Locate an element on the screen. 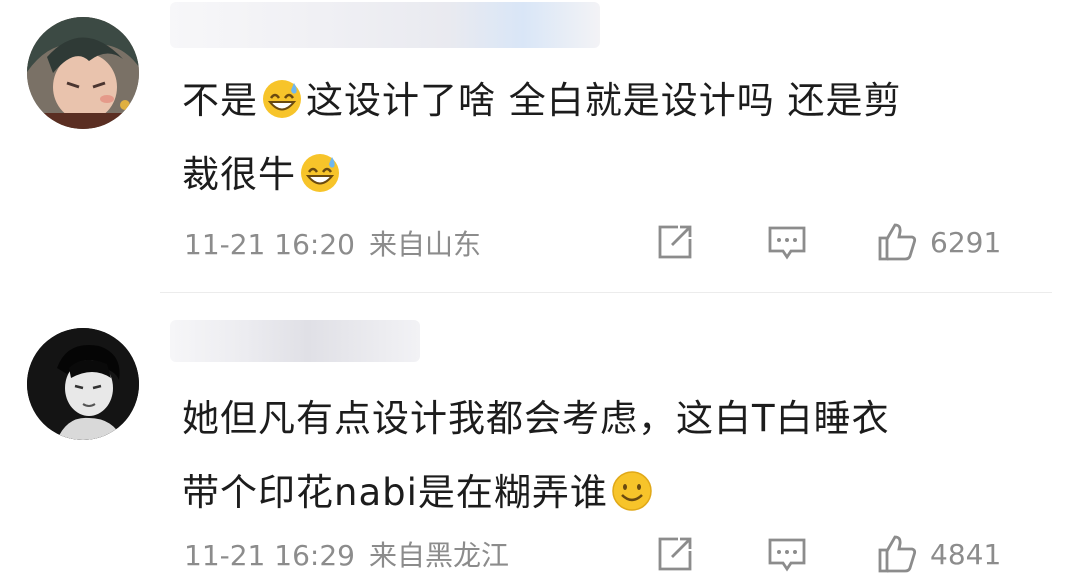 Image resolution: width=1092 pixels, height=588 pixels. comment-line: 带个印花nabi是在糊弄谁 is located at coordinates (612, 493).